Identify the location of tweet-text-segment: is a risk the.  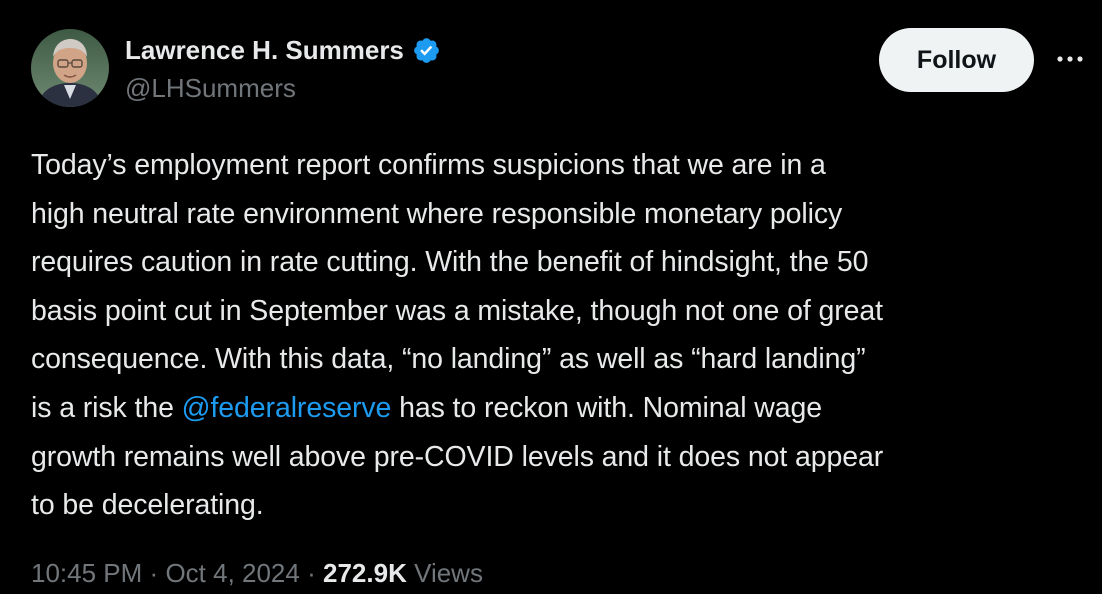
(106, 407).